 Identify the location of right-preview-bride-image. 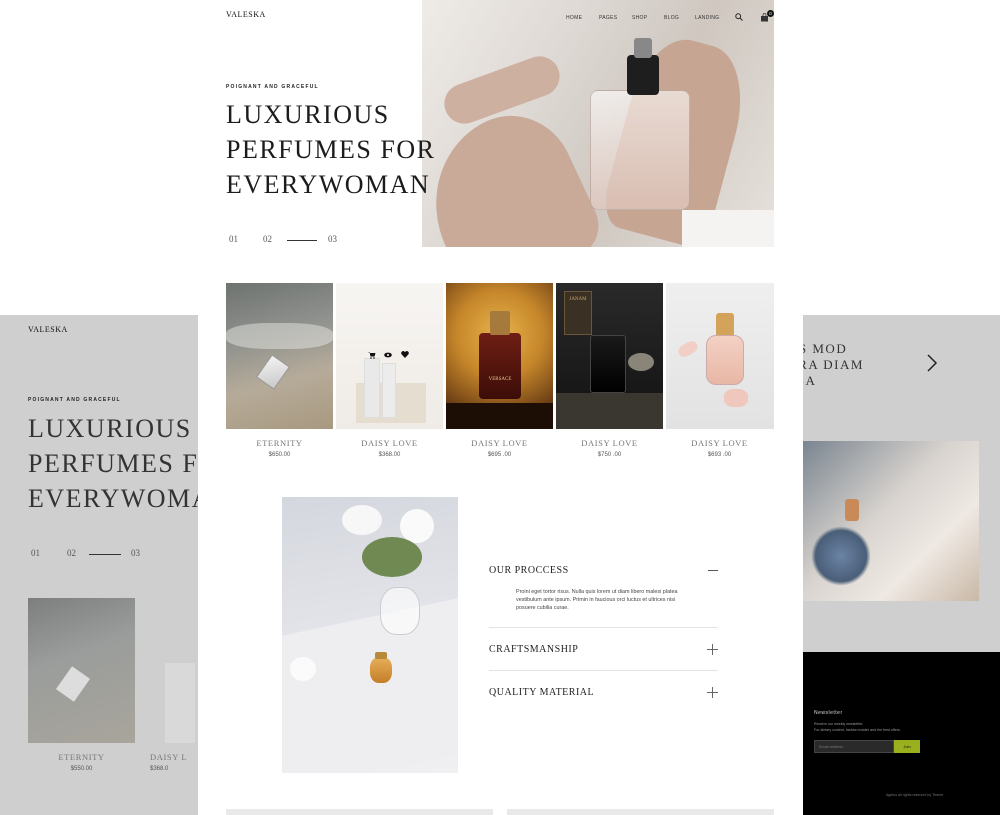
(891, 521).